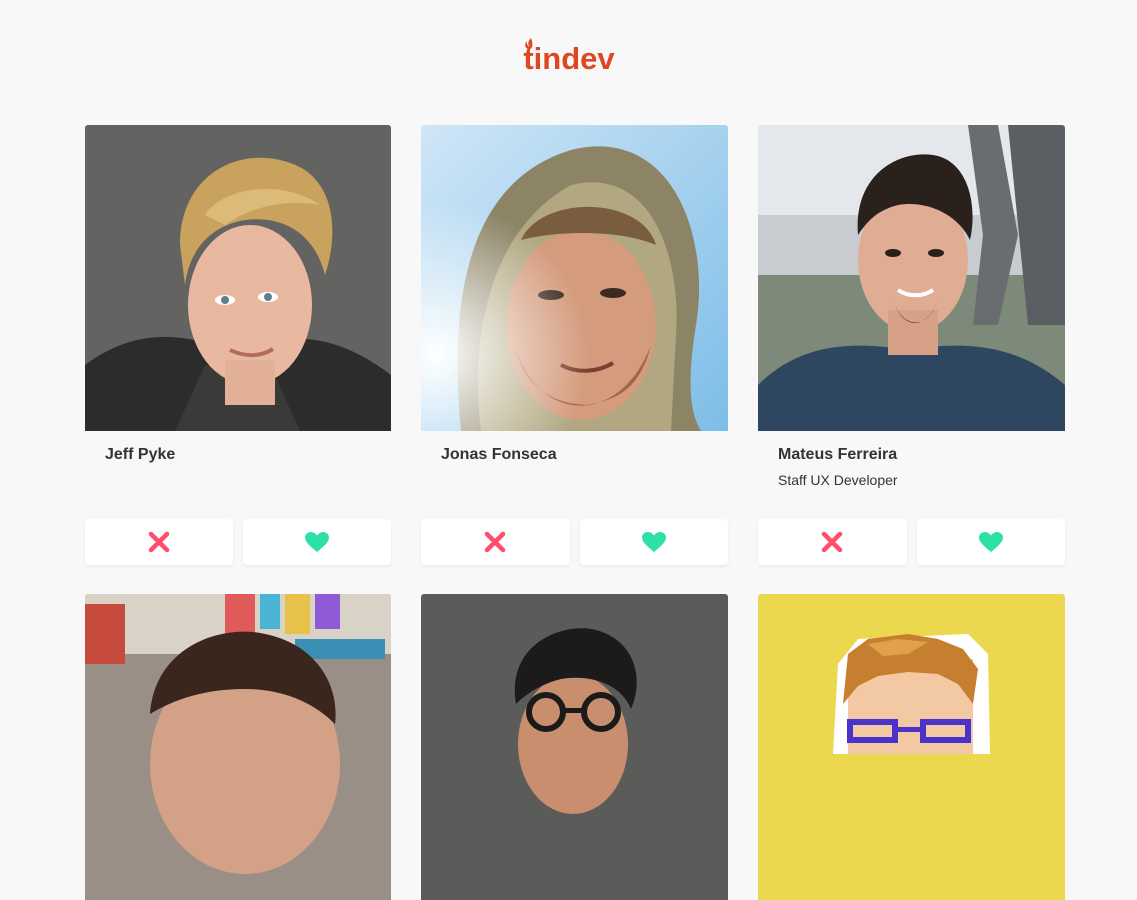  I want to click on logo-graphic: tindev, so click(569, 57).